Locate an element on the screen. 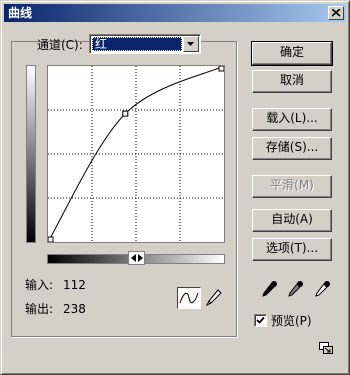  gray-eyedropper-icon is located at coordinates (295, 289).